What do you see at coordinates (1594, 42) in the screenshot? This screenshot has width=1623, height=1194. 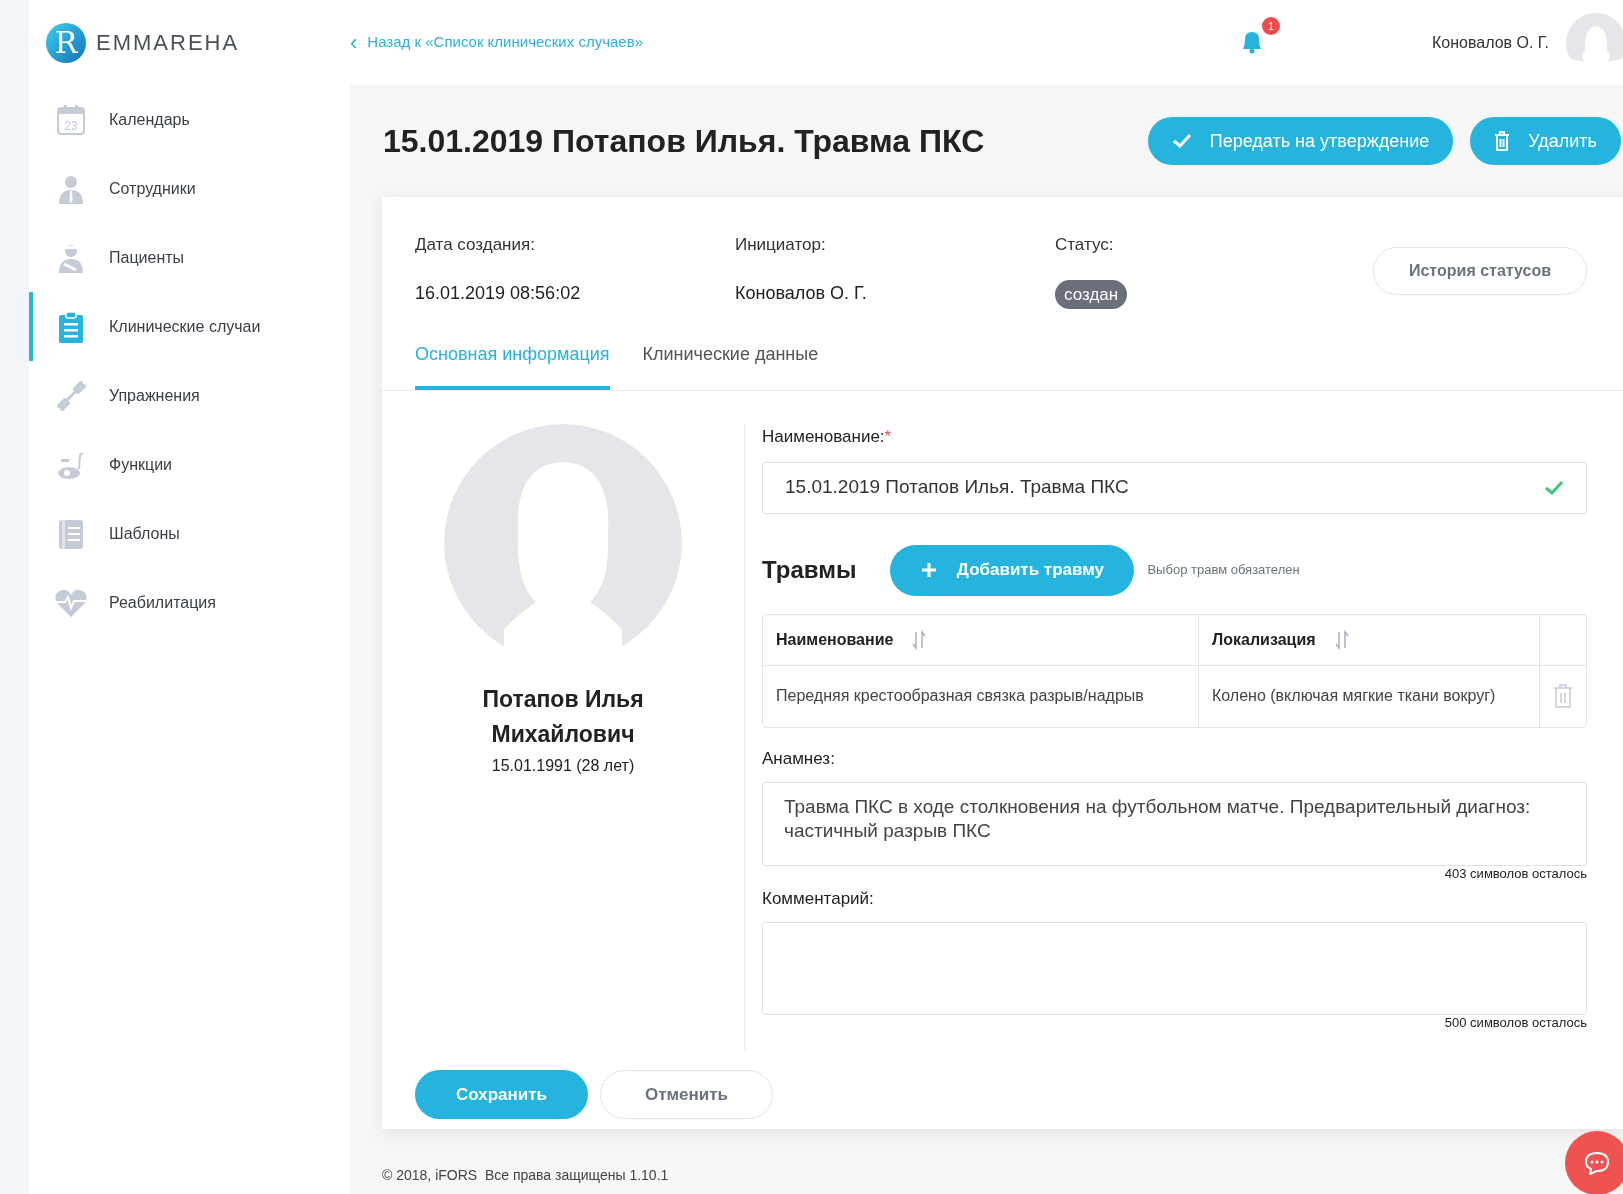 I see `avatar-icon` at bounding box center [1594, 42].